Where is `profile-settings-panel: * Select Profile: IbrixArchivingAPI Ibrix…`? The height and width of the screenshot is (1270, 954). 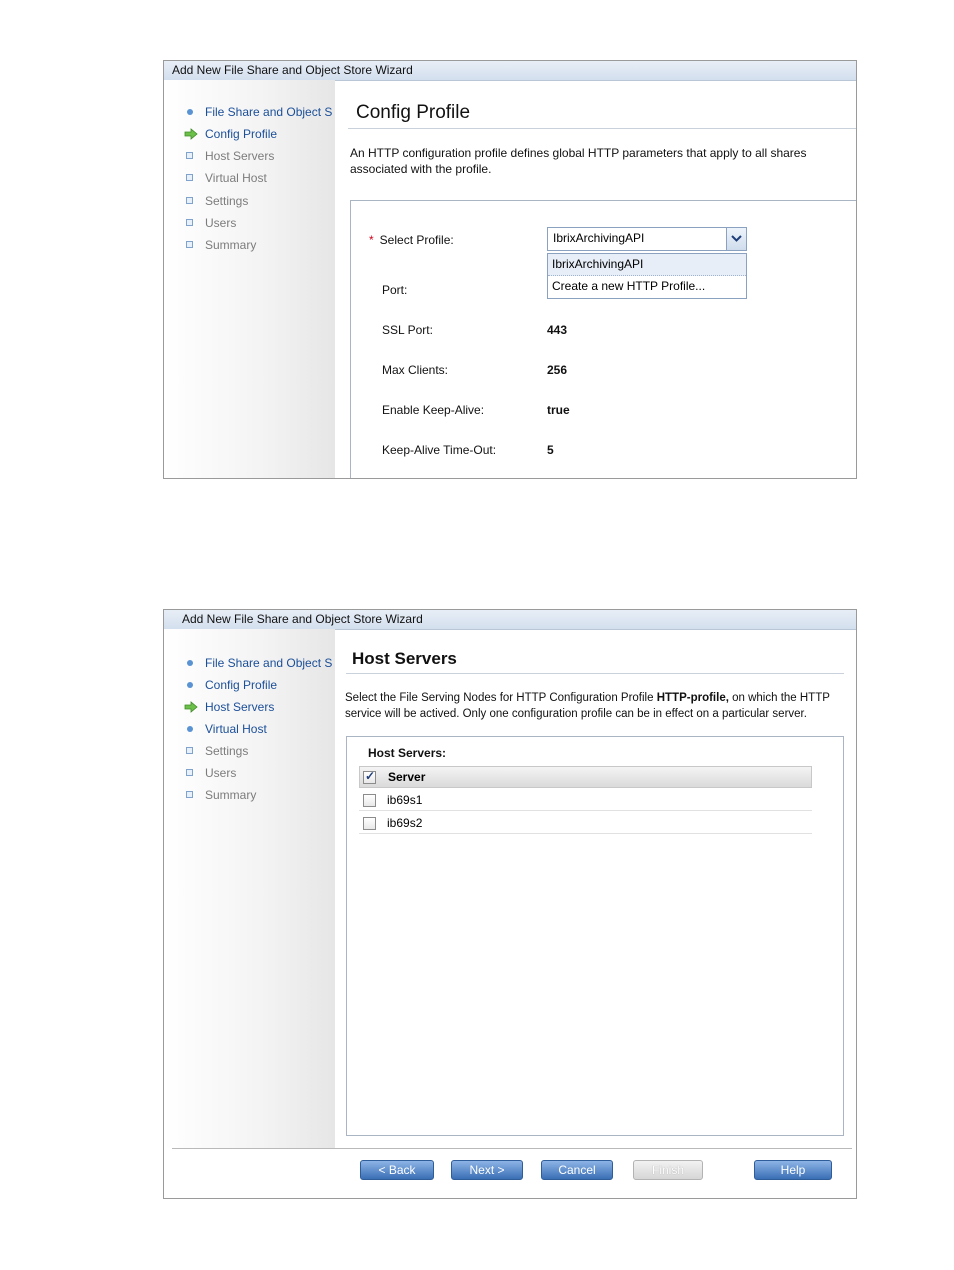 profile-settings-panel: * Select Profile: IbrixArchivingAPI Ibrix… is located at coordinates (603, 339).